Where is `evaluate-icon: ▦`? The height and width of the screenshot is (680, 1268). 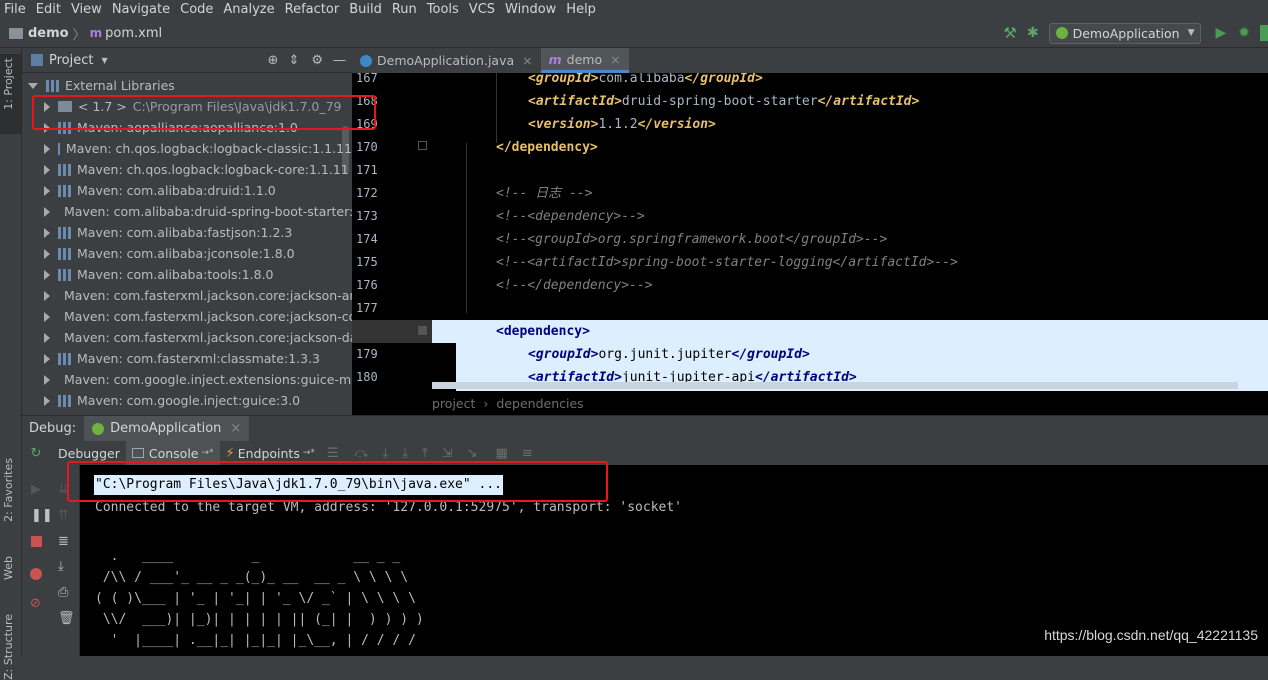
evaluate-icon: ▦ is located at coordinates (502, 453).